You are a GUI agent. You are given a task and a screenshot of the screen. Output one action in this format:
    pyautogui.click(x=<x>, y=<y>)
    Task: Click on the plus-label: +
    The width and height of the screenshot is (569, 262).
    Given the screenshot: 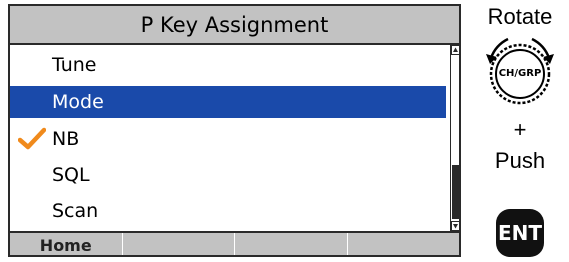 What is the action you would take?
    pyautogui.click(x=520, y=129)
    